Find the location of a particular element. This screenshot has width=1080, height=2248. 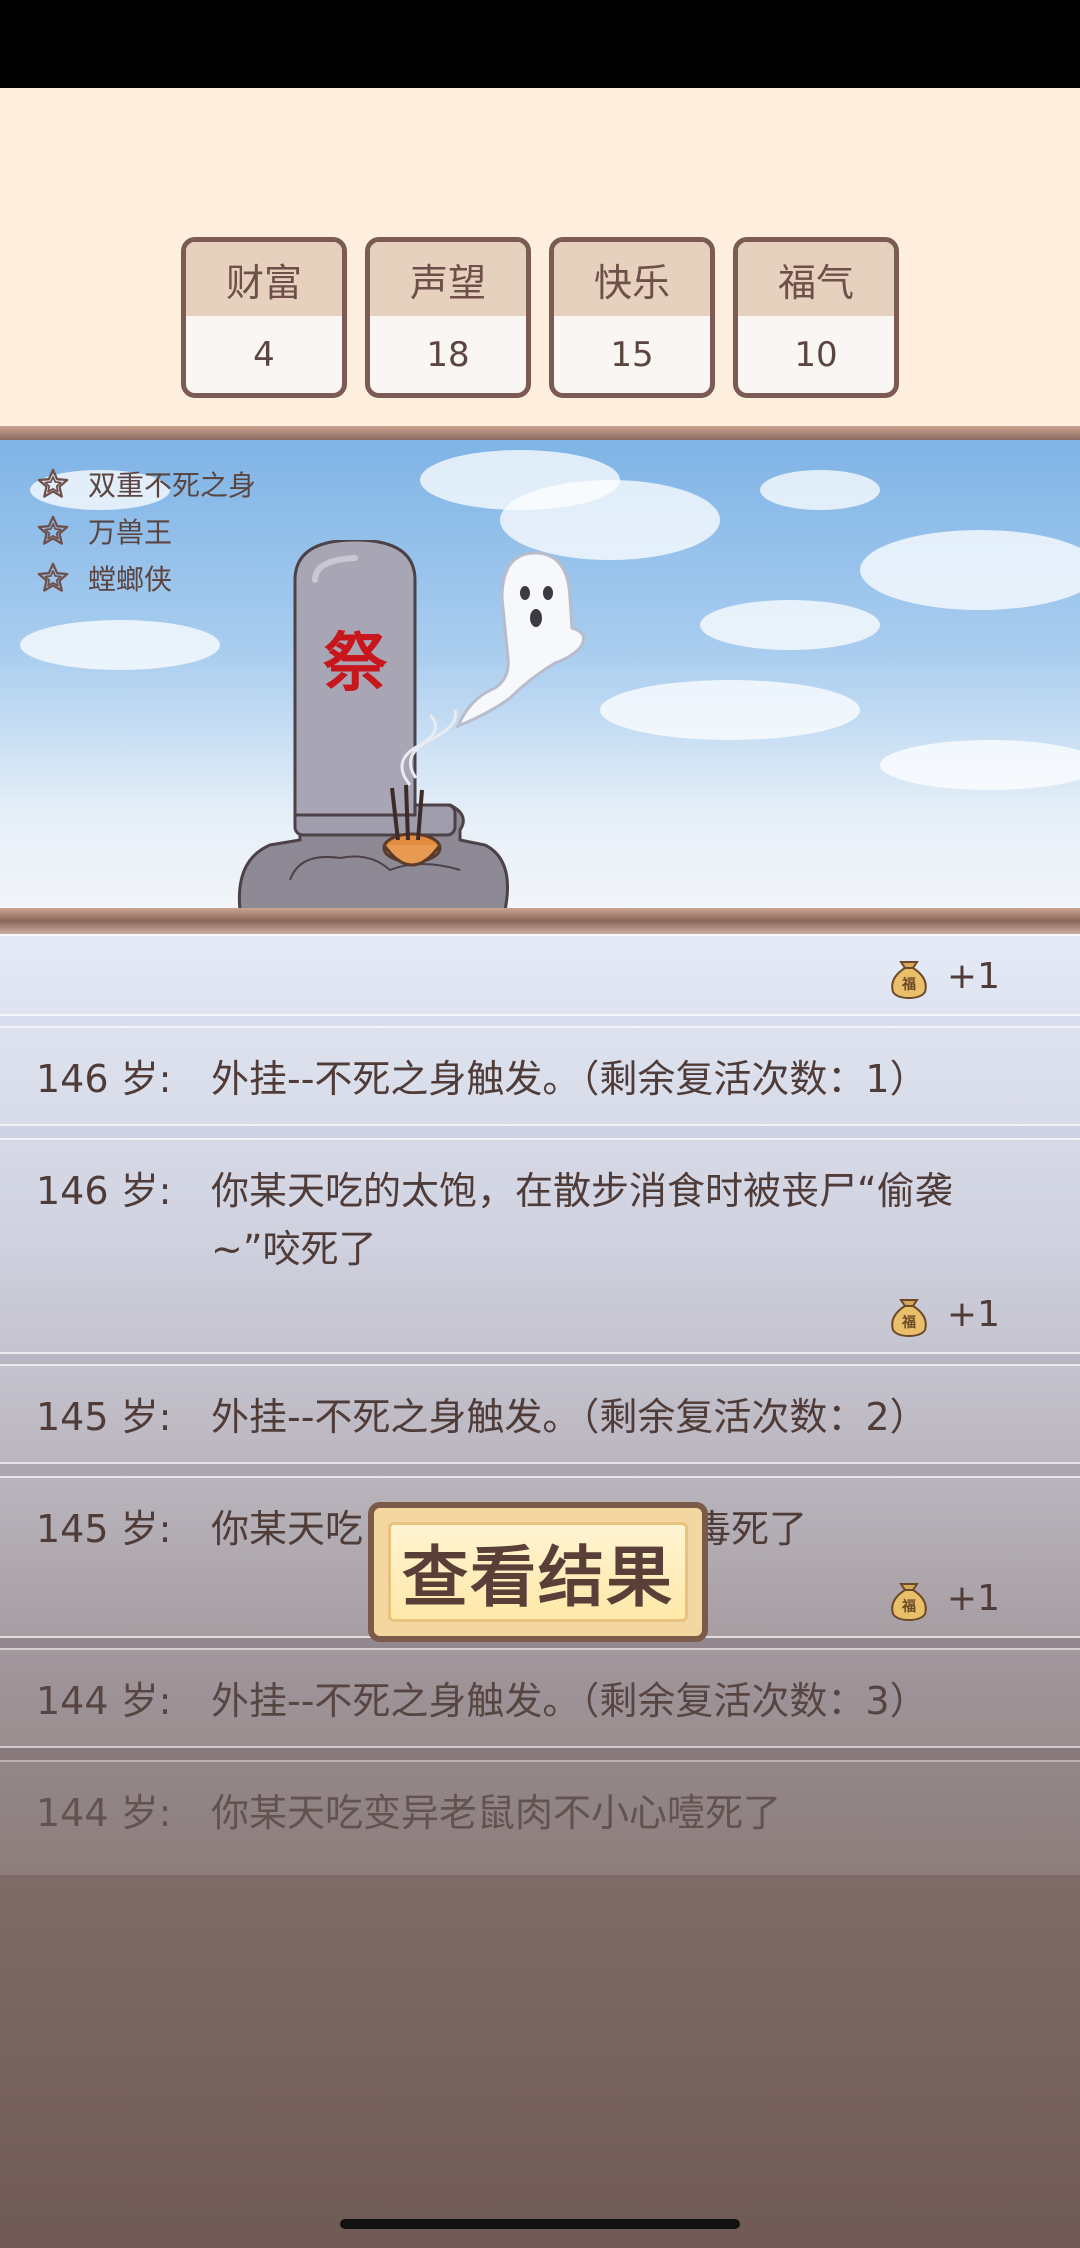

view-result-button: 查看结果 is located at coordinates (538, 1572).